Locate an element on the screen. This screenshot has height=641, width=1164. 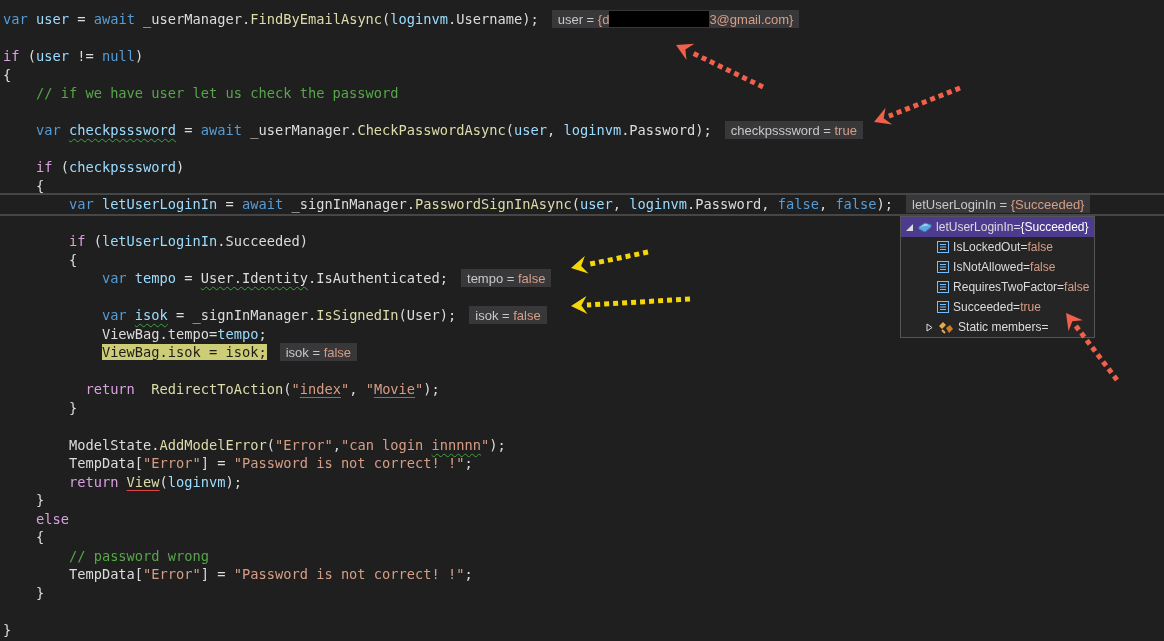
code-line: var checkpsssword = await _userManager.CheckPasswordAsync(user, loginvm.Password); is located at coordinates (373, 130).